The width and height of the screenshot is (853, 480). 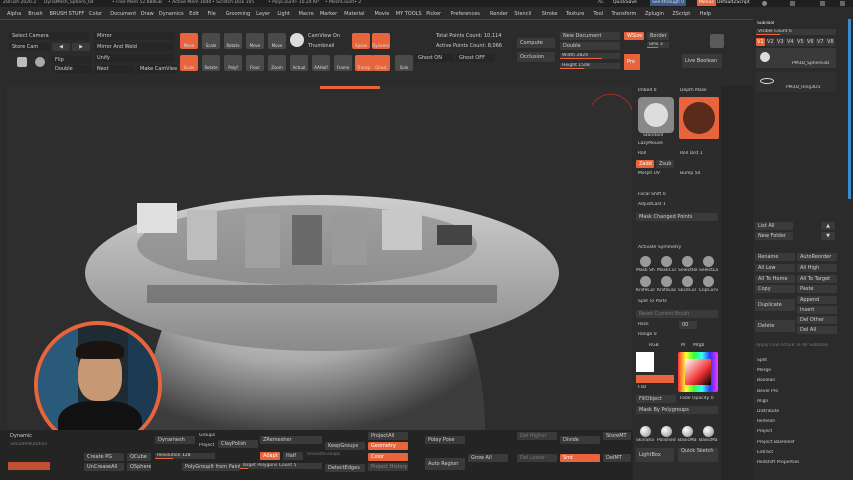 What do you see at coordinates (306, 14) in the screenshot?
I see `menu-macro: Macro` at bounding box center [306, 14].